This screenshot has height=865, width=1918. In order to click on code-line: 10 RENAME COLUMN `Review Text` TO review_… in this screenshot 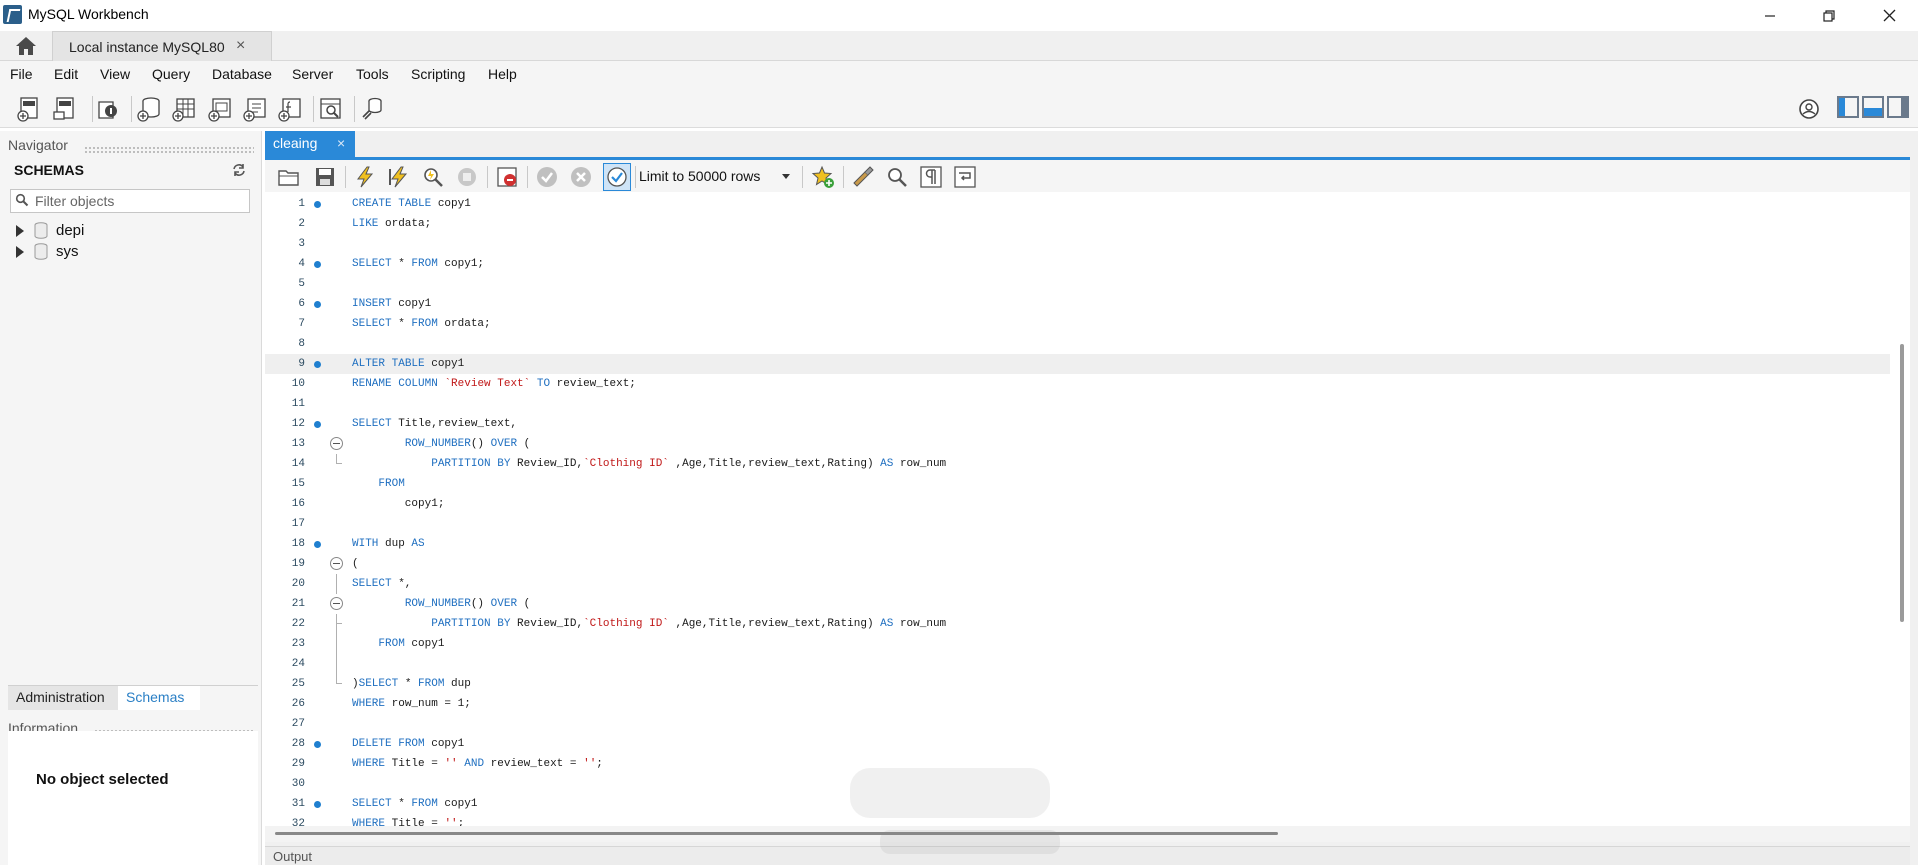, I will do `click(1077, 384)`.